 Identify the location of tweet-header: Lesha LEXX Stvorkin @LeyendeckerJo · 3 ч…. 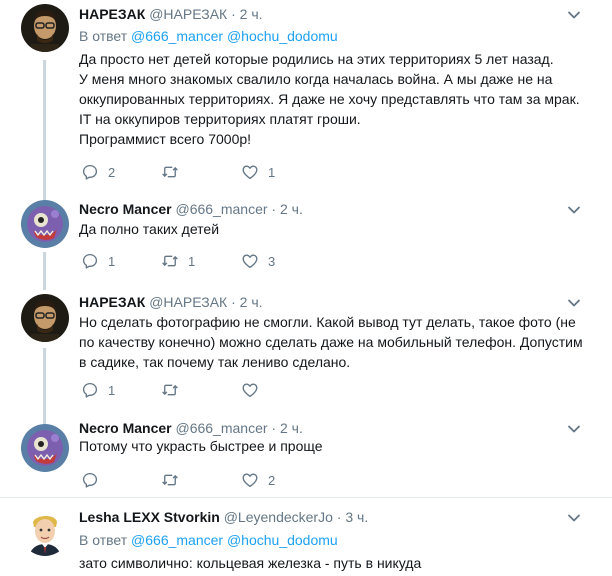
(223, 517).